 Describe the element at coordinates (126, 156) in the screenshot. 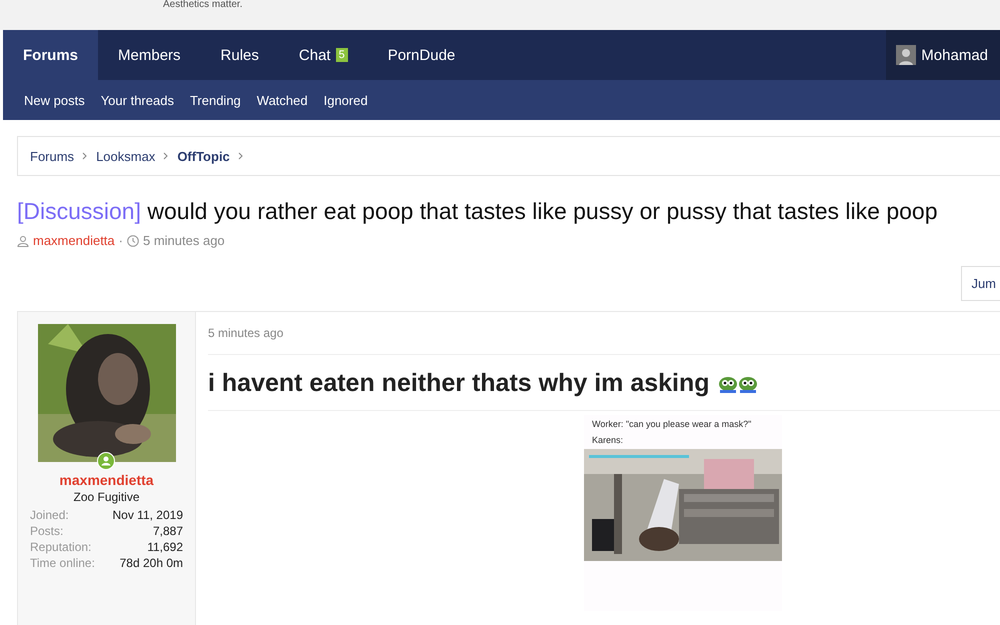

I see `breadcrumb-link: Looksmax` at that location.